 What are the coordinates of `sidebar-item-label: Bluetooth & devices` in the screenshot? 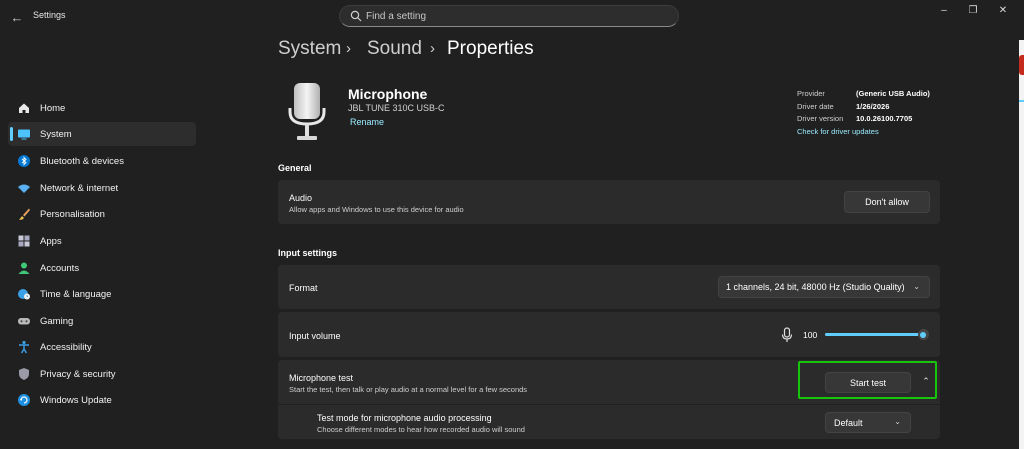 It's located at (82, 161).